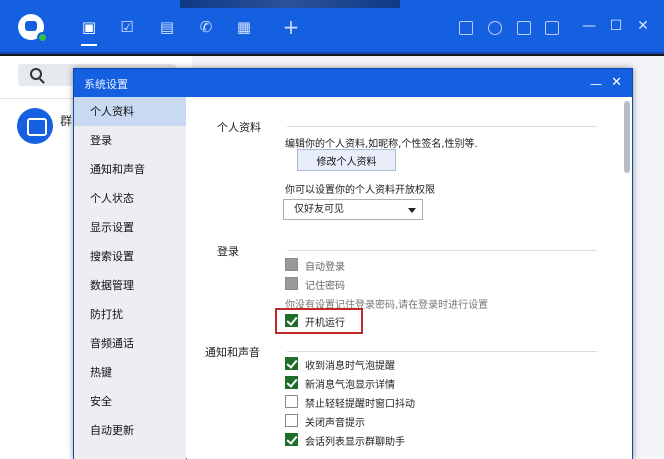 The width and height of the screenshot is (664, 459). Describe the element at coordinates (291, 264) in the screenshot. I see `auto-login-checkbox` at that location.